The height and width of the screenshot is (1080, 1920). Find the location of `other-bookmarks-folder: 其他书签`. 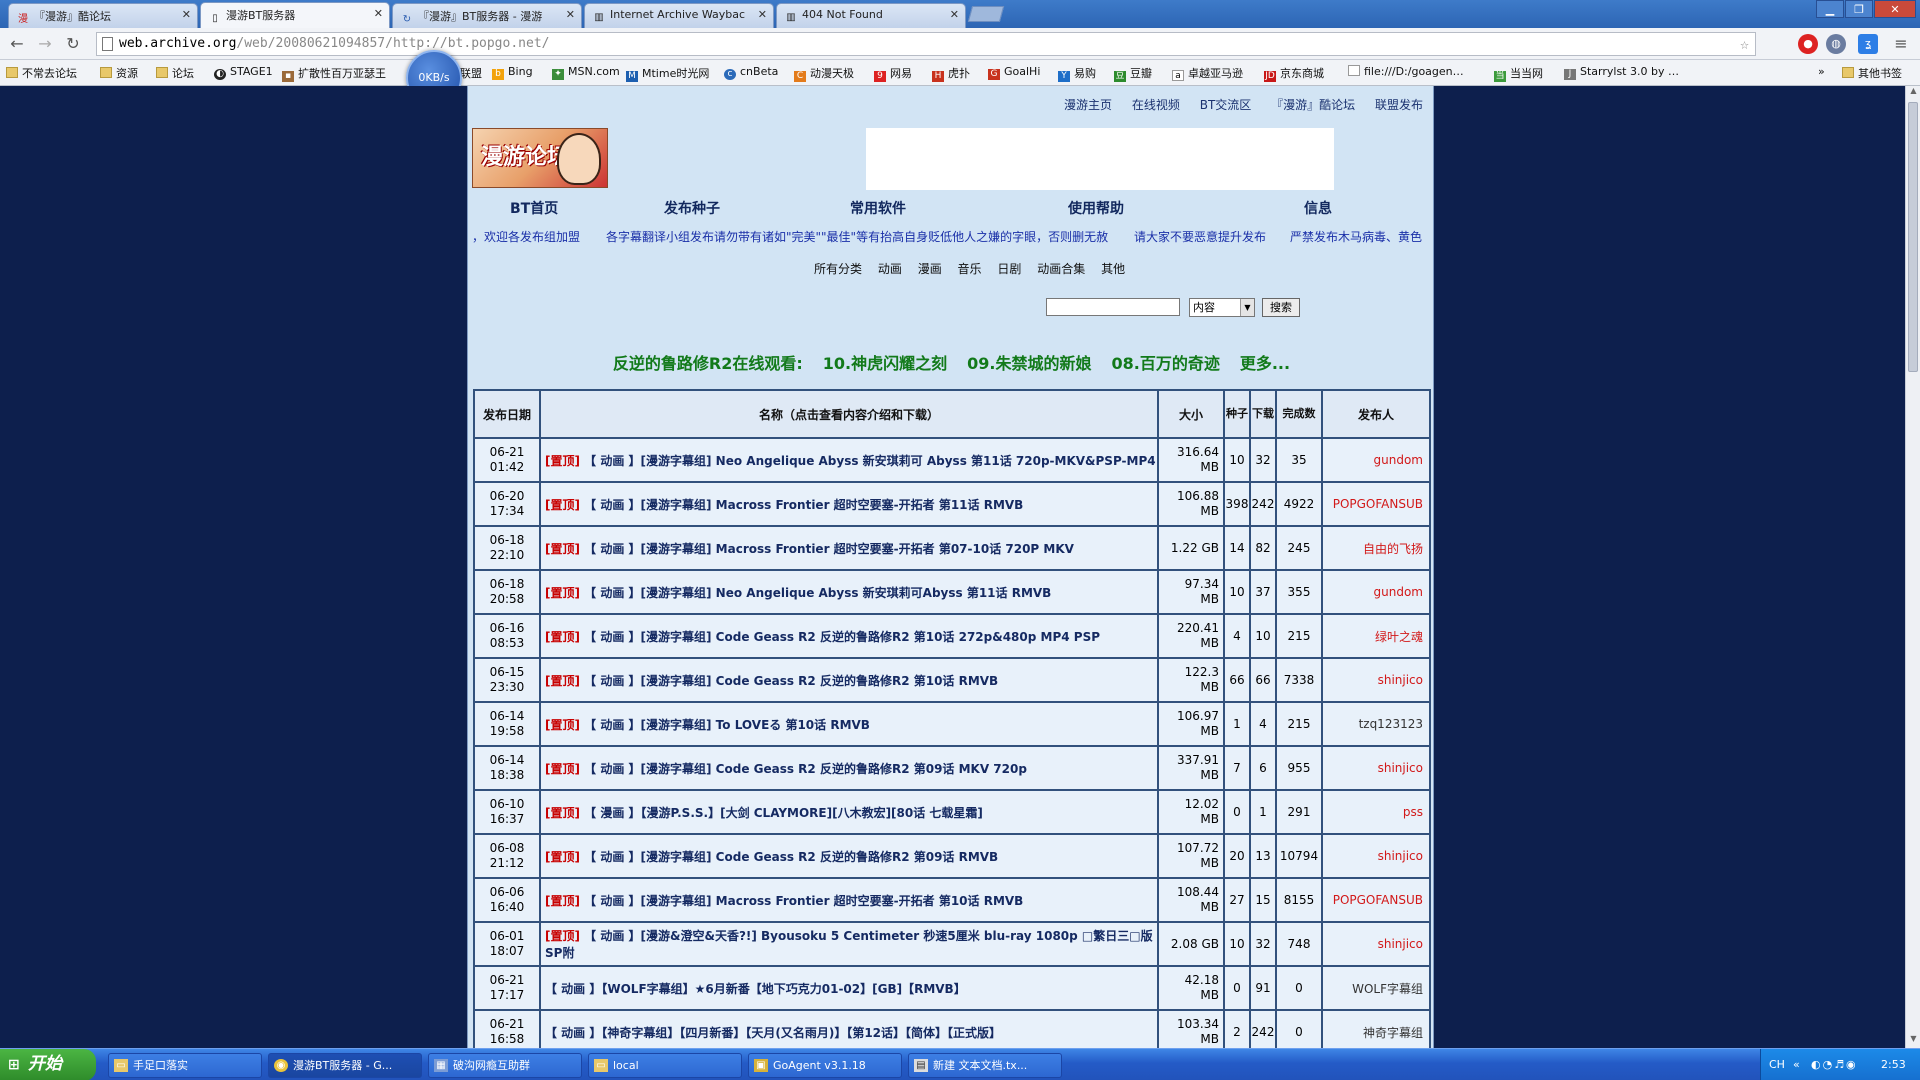

other-bookmarks-folder: 其他书签 is located at coordinates (1872, 73).